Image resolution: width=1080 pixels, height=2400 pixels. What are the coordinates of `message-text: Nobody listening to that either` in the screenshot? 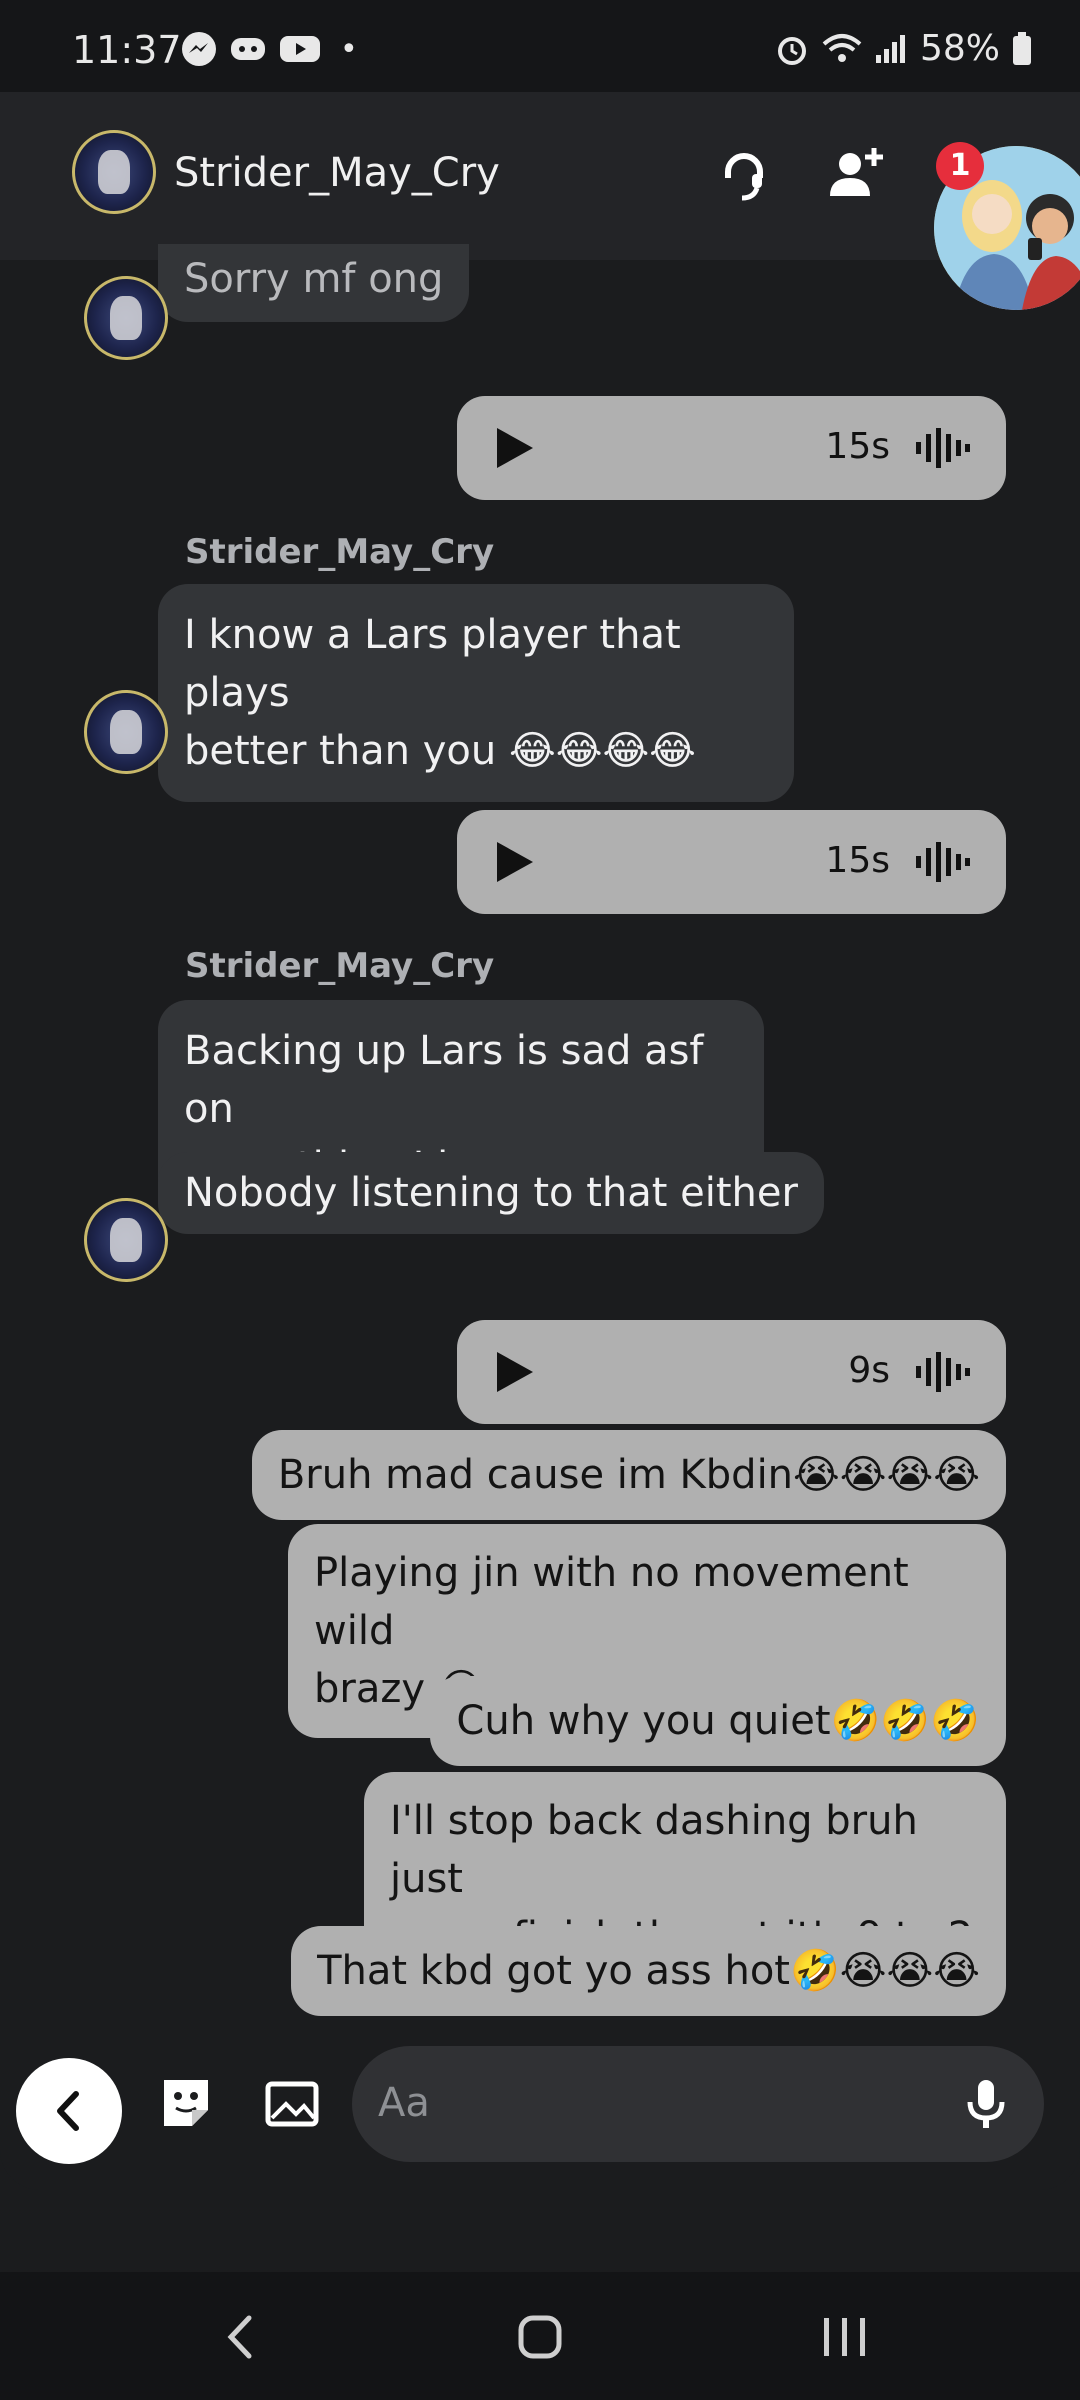 It's located at (491, 1193).